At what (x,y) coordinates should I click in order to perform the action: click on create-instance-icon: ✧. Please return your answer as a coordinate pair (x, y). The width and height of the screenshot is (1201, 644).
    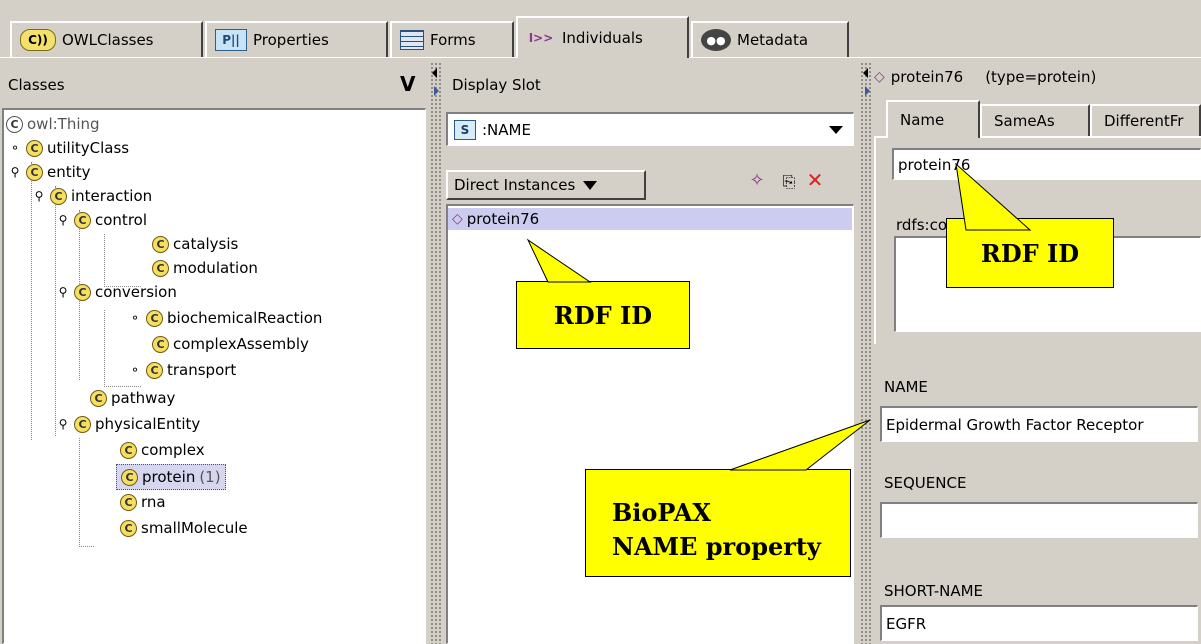
    Looking at the image, I should click on (757, 180).